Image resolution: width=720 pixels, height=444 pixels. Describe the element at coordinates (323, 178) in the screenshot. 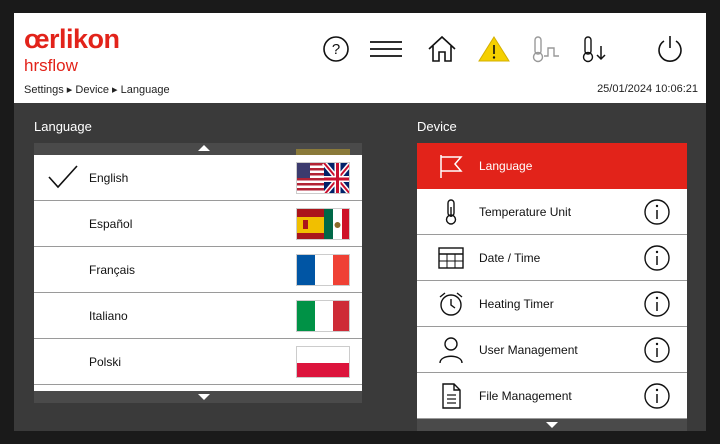

I see `uk-us-flag-icon` at that location.